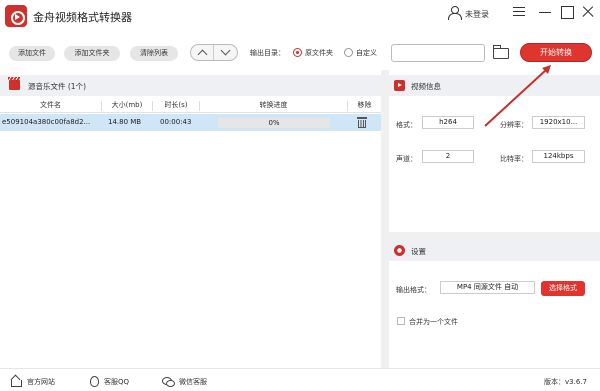 Image resolution: width=600 pixels, height=391 pixels. I want to click on chevron-down-icon, so click(225, 50).